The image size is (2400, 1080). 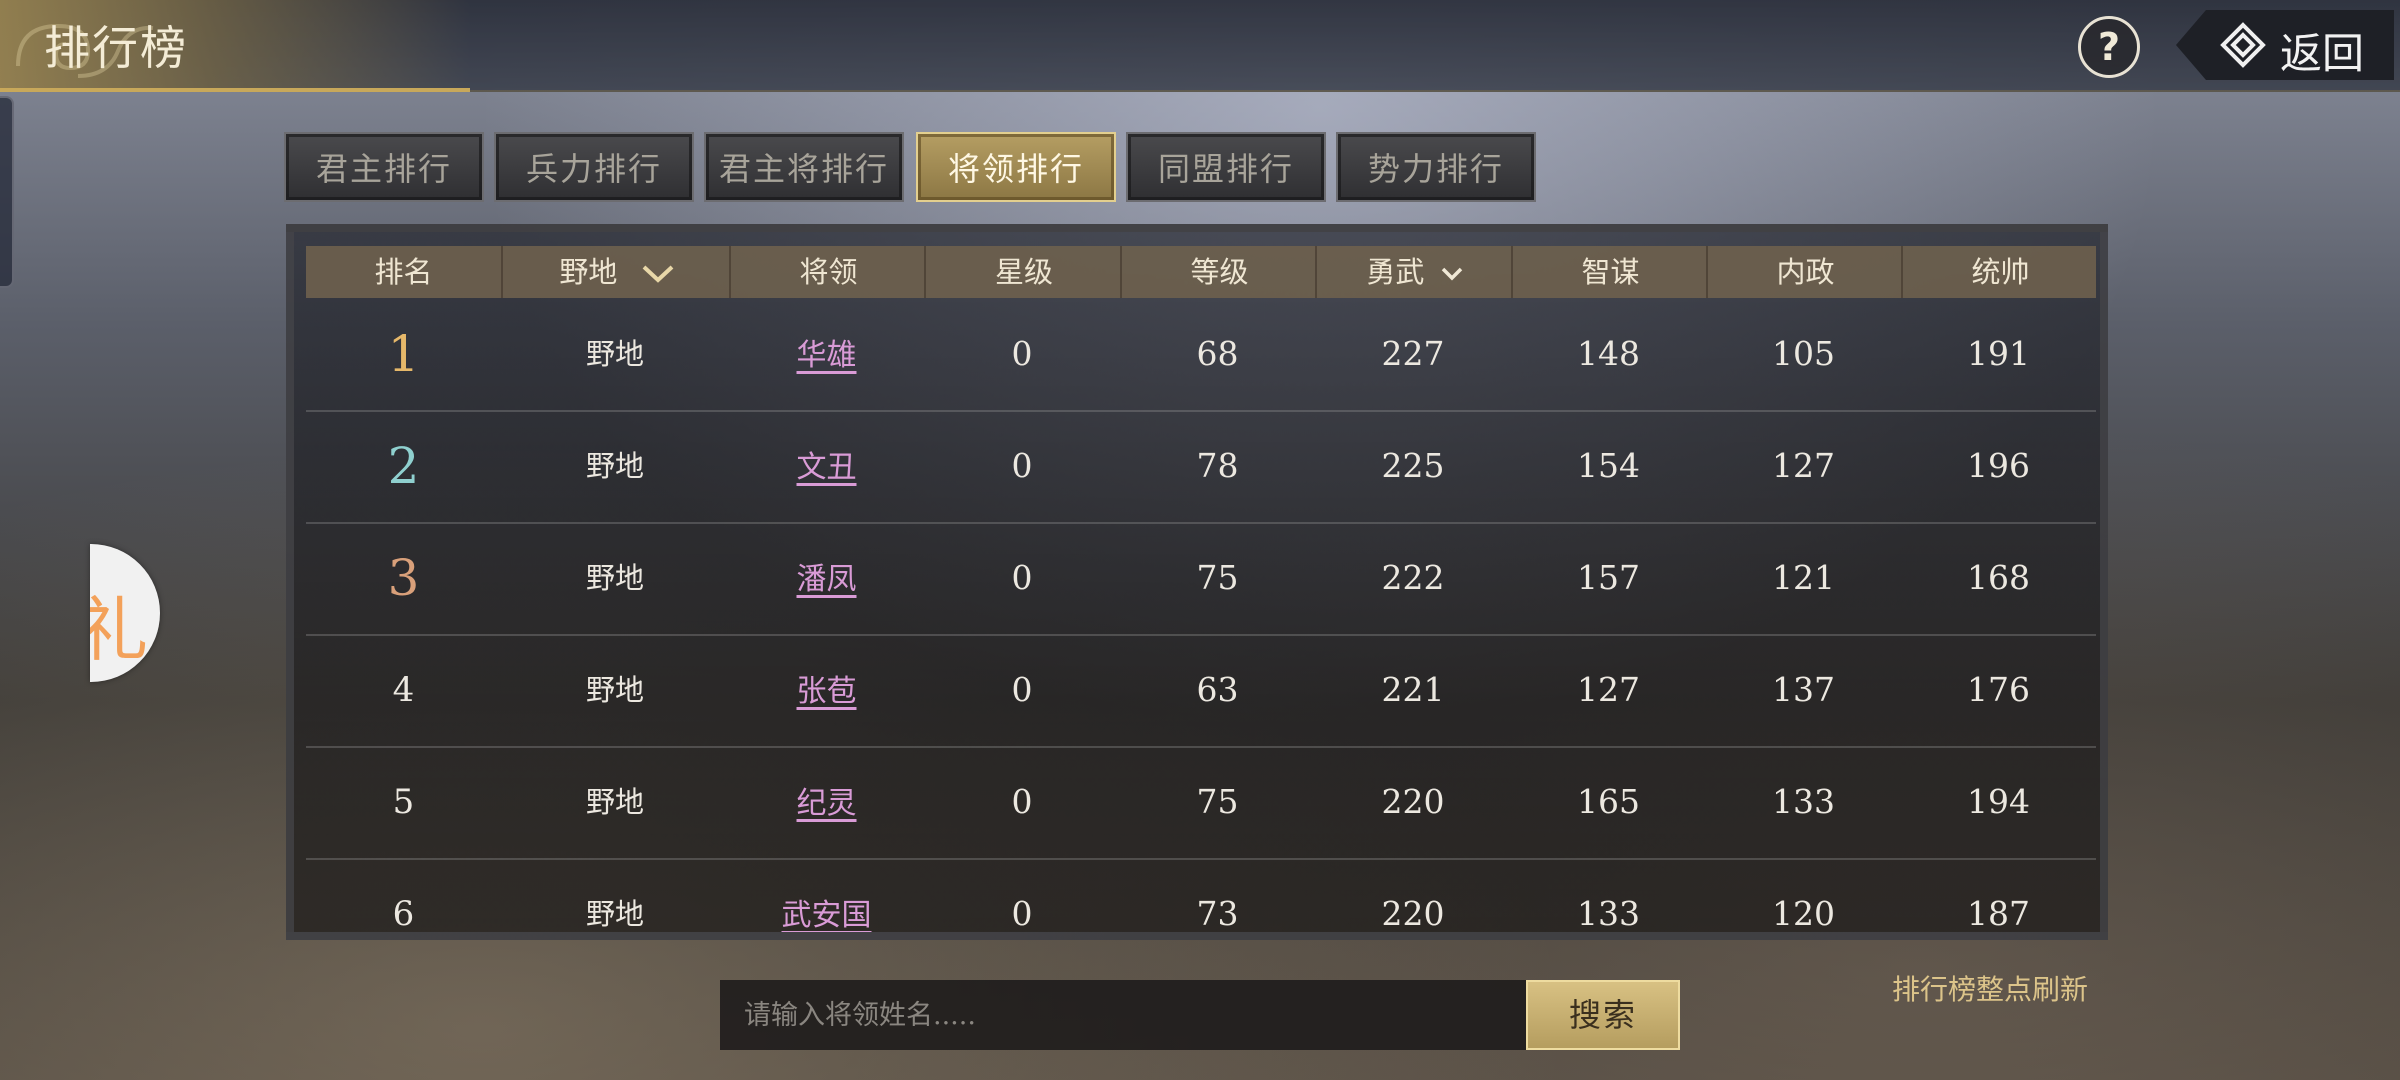 What do you see at coordinates (1609, 272) in the screenshot?
I see `header-wisdom: 智谋` at bounding box center [1609, 272].